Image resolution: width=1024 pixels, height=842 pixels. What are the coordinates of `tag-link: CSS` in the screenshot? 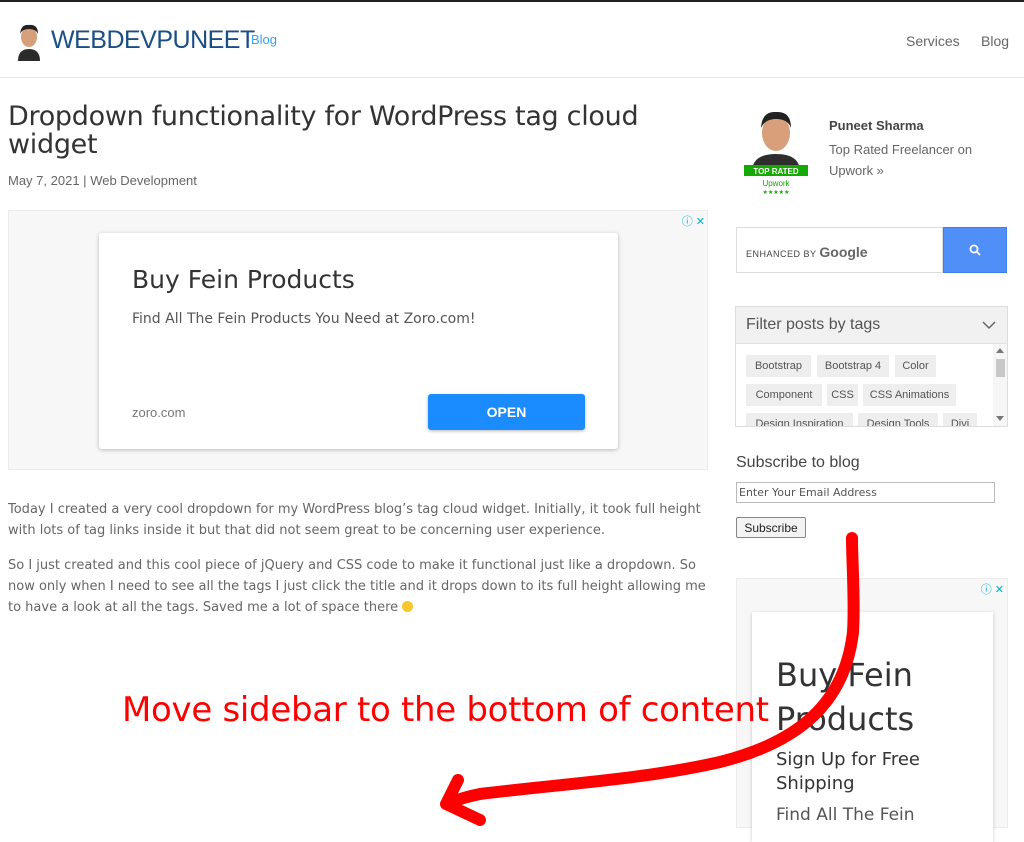 It's located at (842, 395).